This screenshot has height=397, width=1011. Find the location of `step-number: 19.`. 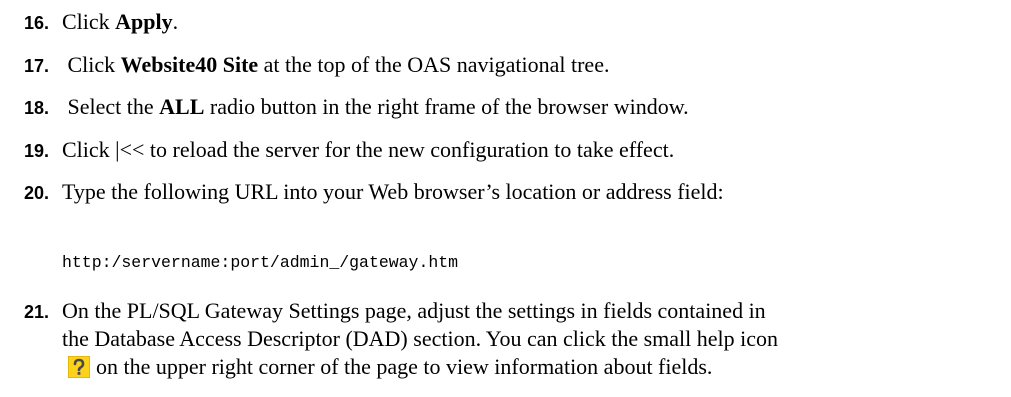

step-number: 19. is located at coordinates (37, 151).